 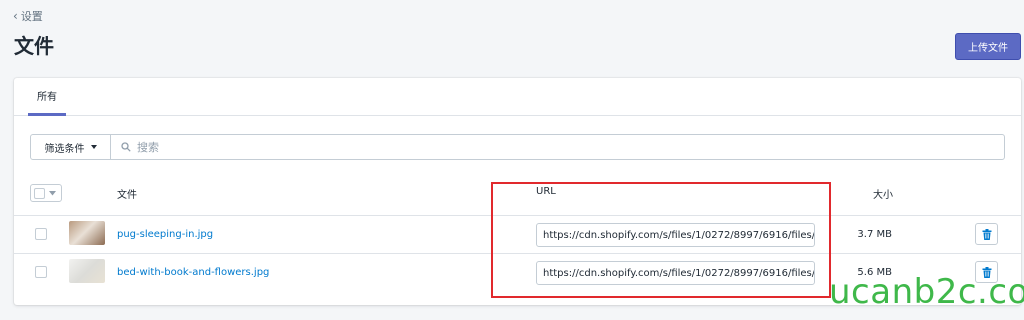 I want to click on filter-button: 筛选条件, so click(x=70, y=147).